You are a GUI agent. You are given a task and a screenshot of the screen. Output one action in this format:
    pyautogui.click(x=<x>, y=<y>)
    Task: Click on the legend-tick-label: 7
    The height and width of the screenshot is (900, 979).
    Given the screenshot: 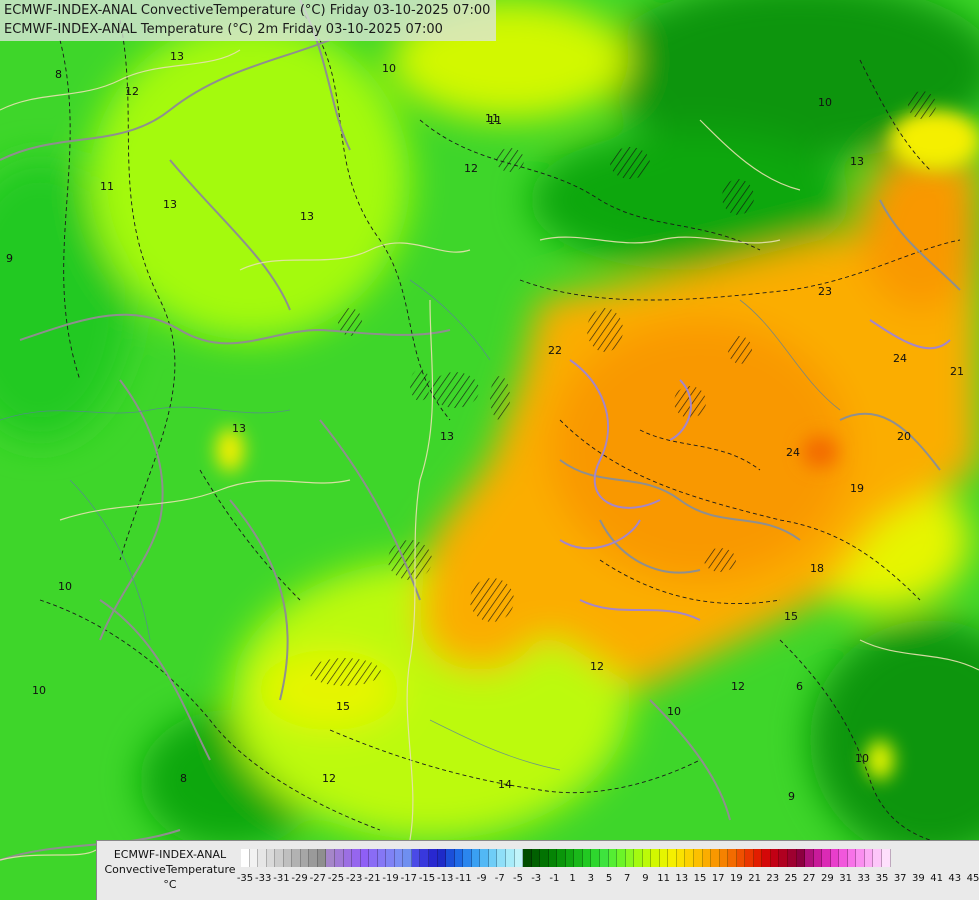 What is the action you would take?
    pyautogui.click(x=627, y=878)
    